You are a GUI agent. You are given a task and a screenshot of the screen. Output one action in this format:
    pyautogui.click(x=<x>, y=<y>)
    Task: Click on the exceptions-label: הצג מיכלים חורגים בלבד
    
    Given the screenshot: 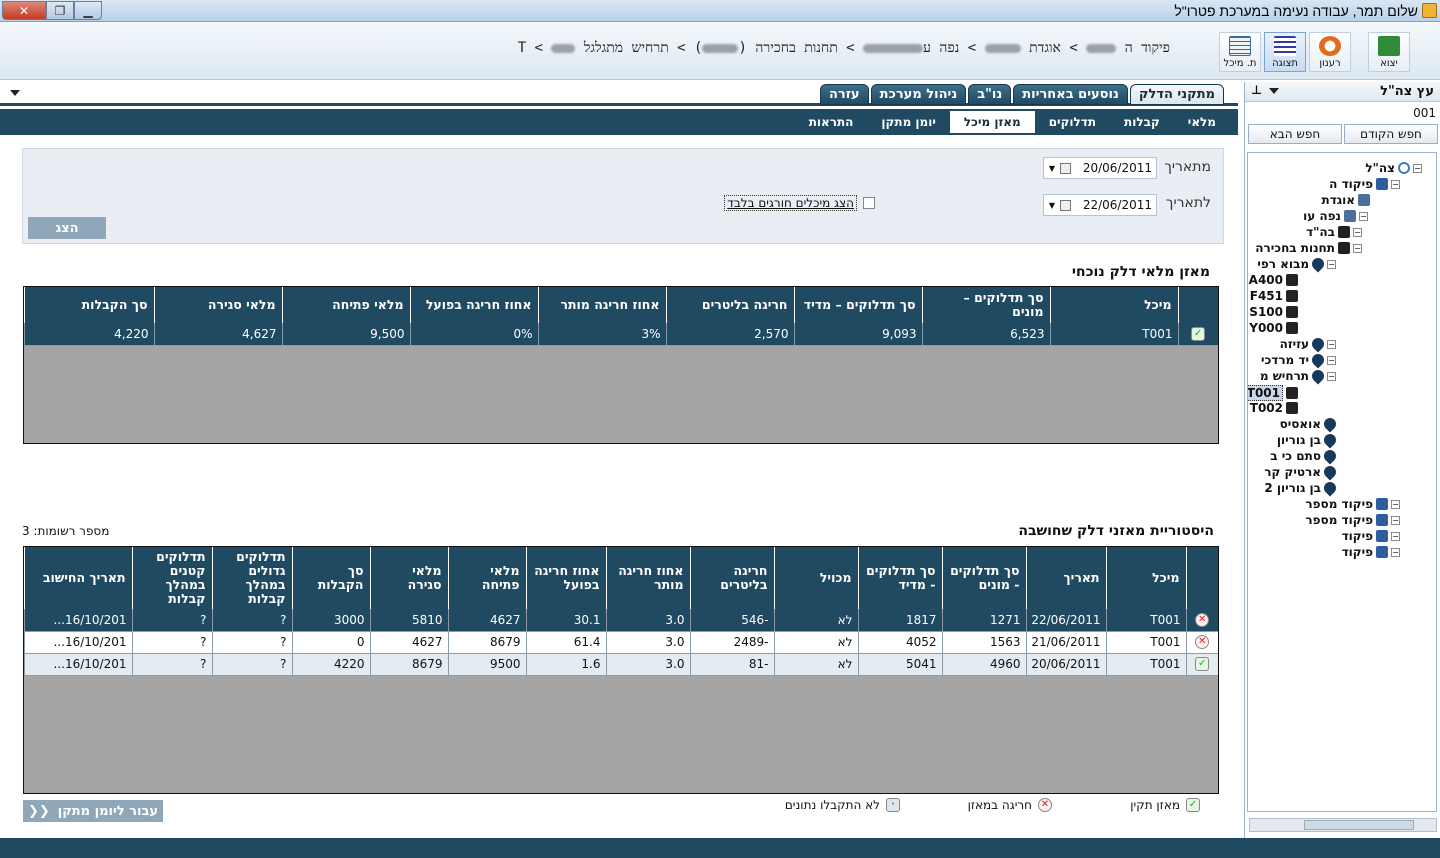 What is the action you would take?
    pyautogui.click(x=790, y=203)
    